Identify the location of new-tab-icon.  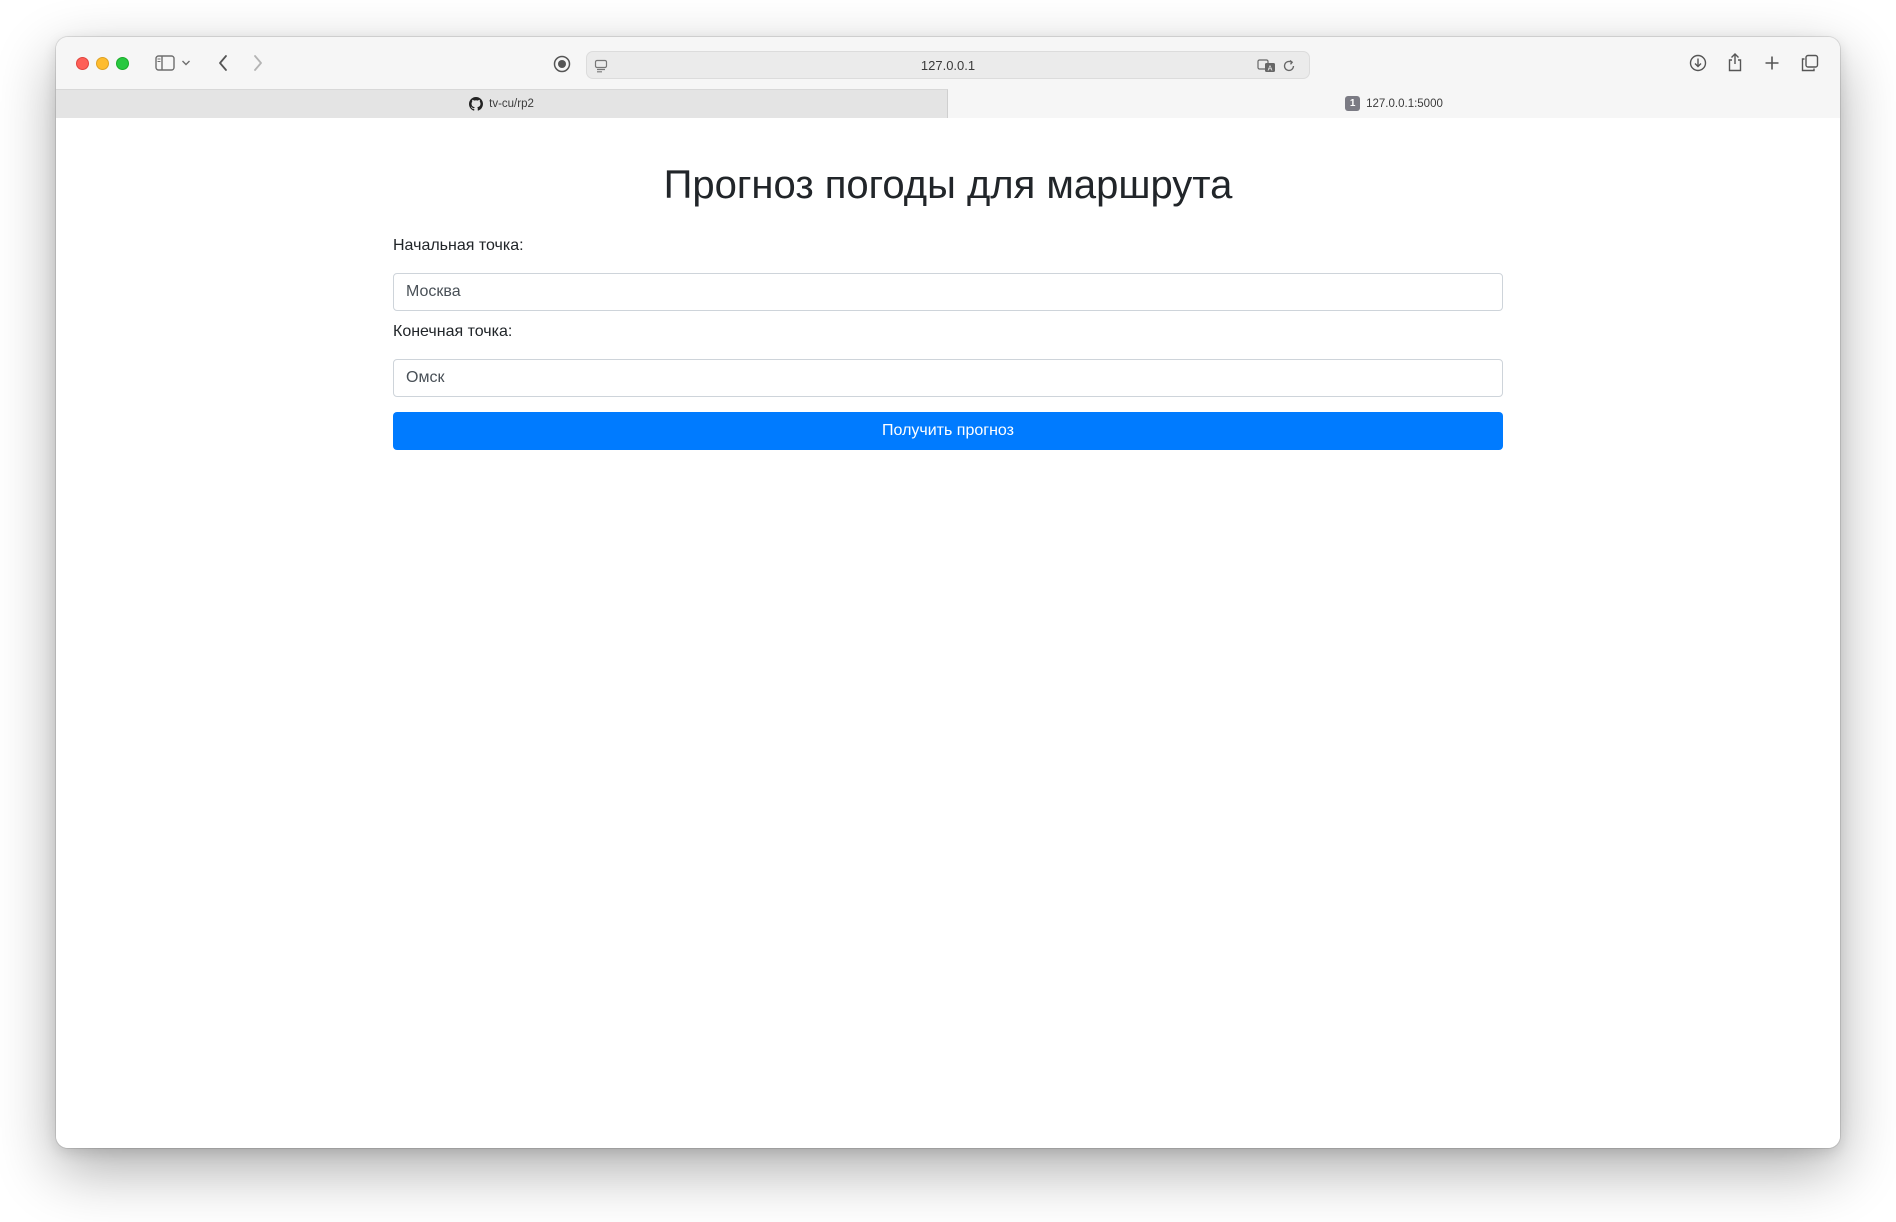
(1772, 63).